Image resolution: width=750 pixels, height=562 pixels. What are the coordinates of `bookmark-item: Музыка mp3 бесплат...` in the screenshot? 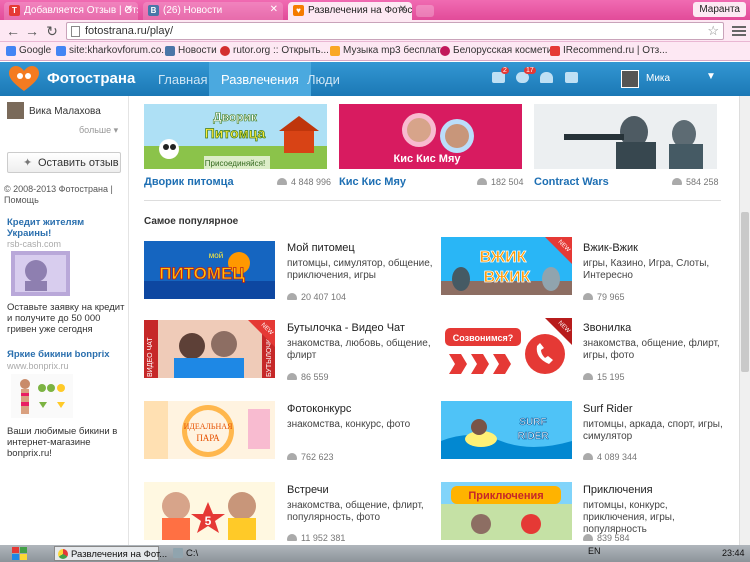 It's located at (389, 50).